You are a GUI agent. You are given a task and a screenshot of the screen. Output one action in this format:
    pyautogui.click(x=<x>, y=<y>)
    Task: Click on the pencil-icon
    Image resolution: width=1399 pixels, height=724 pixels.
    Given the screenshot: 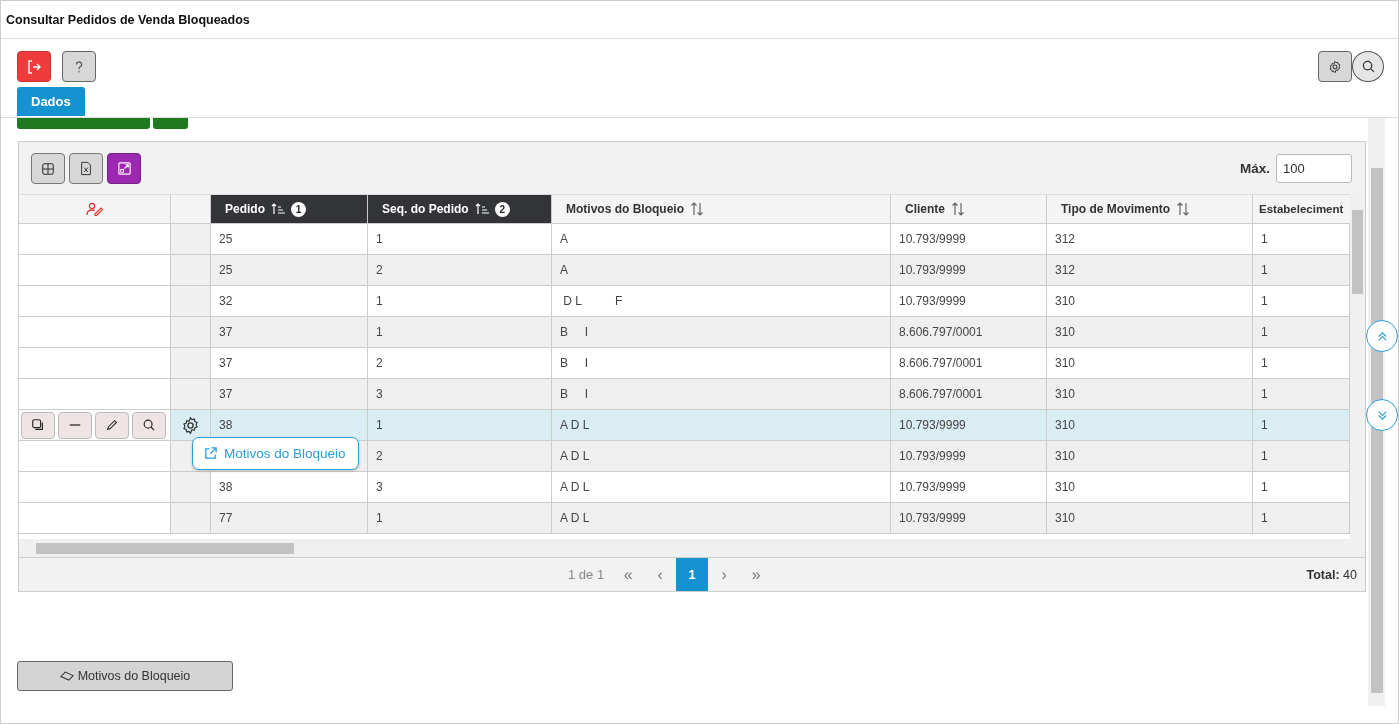 What is the action you would take?
    pyautogui.click(x=112, y=425)
    